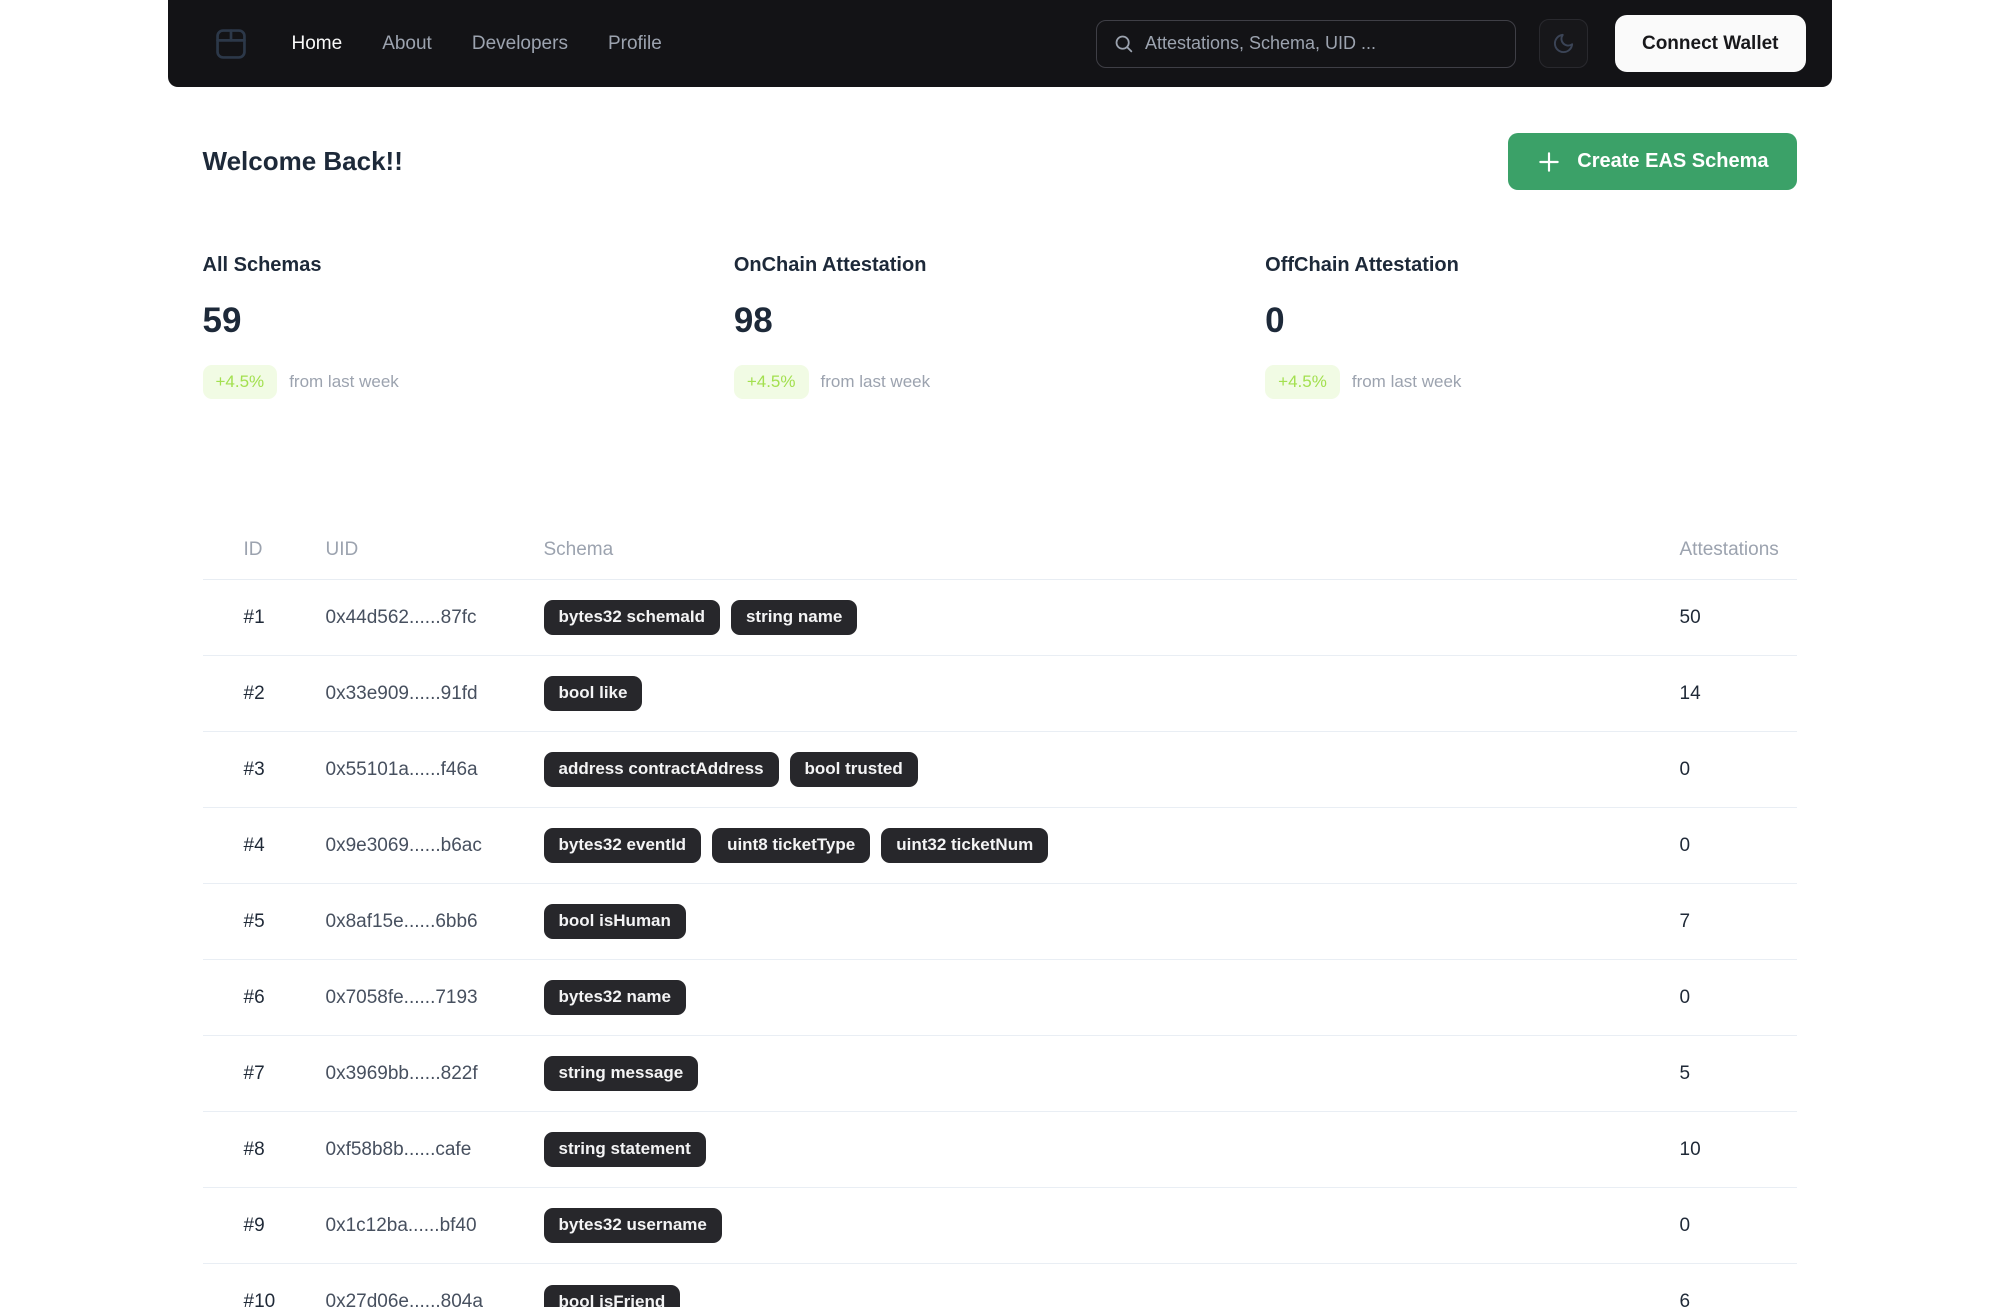  Describe the element at coordinates (753, 320) in the screenshot. I see `stat-value: 98` at that location.